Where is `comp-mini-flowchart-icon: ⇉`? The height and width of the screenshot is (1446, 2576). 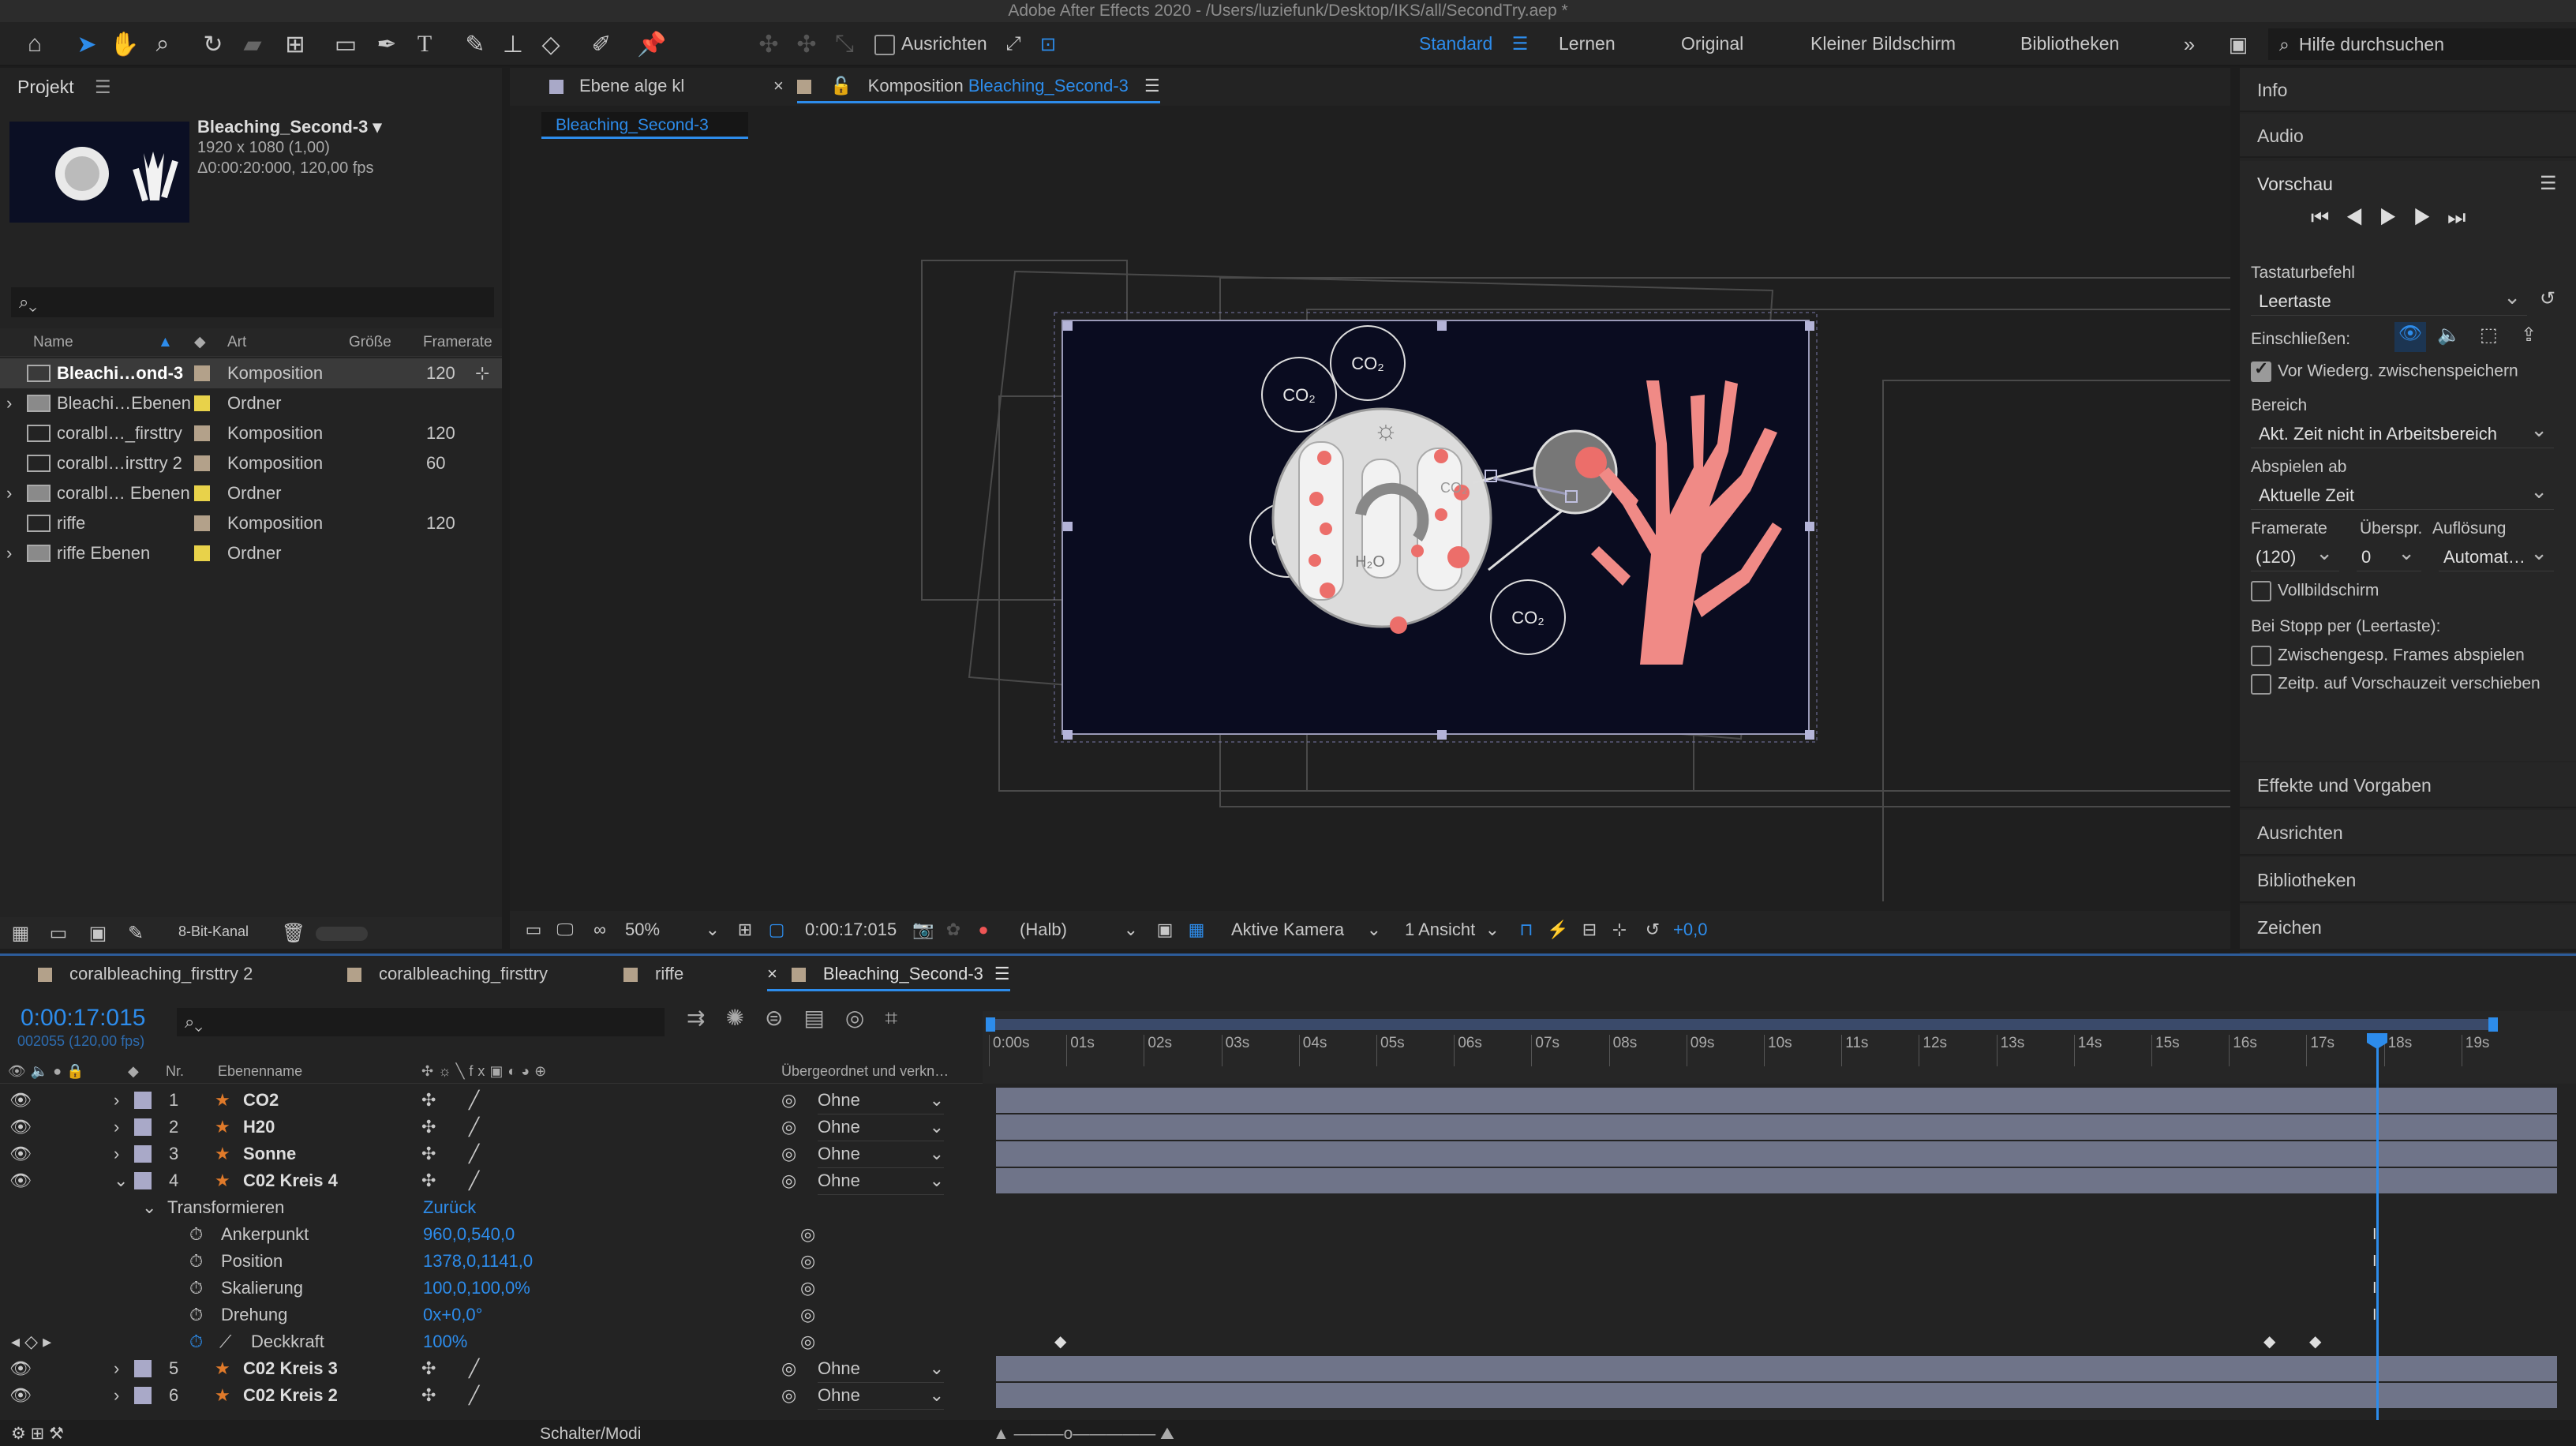
comp-mini-flowchart-icon: ⇉ is located at coordinates (706, 1018).